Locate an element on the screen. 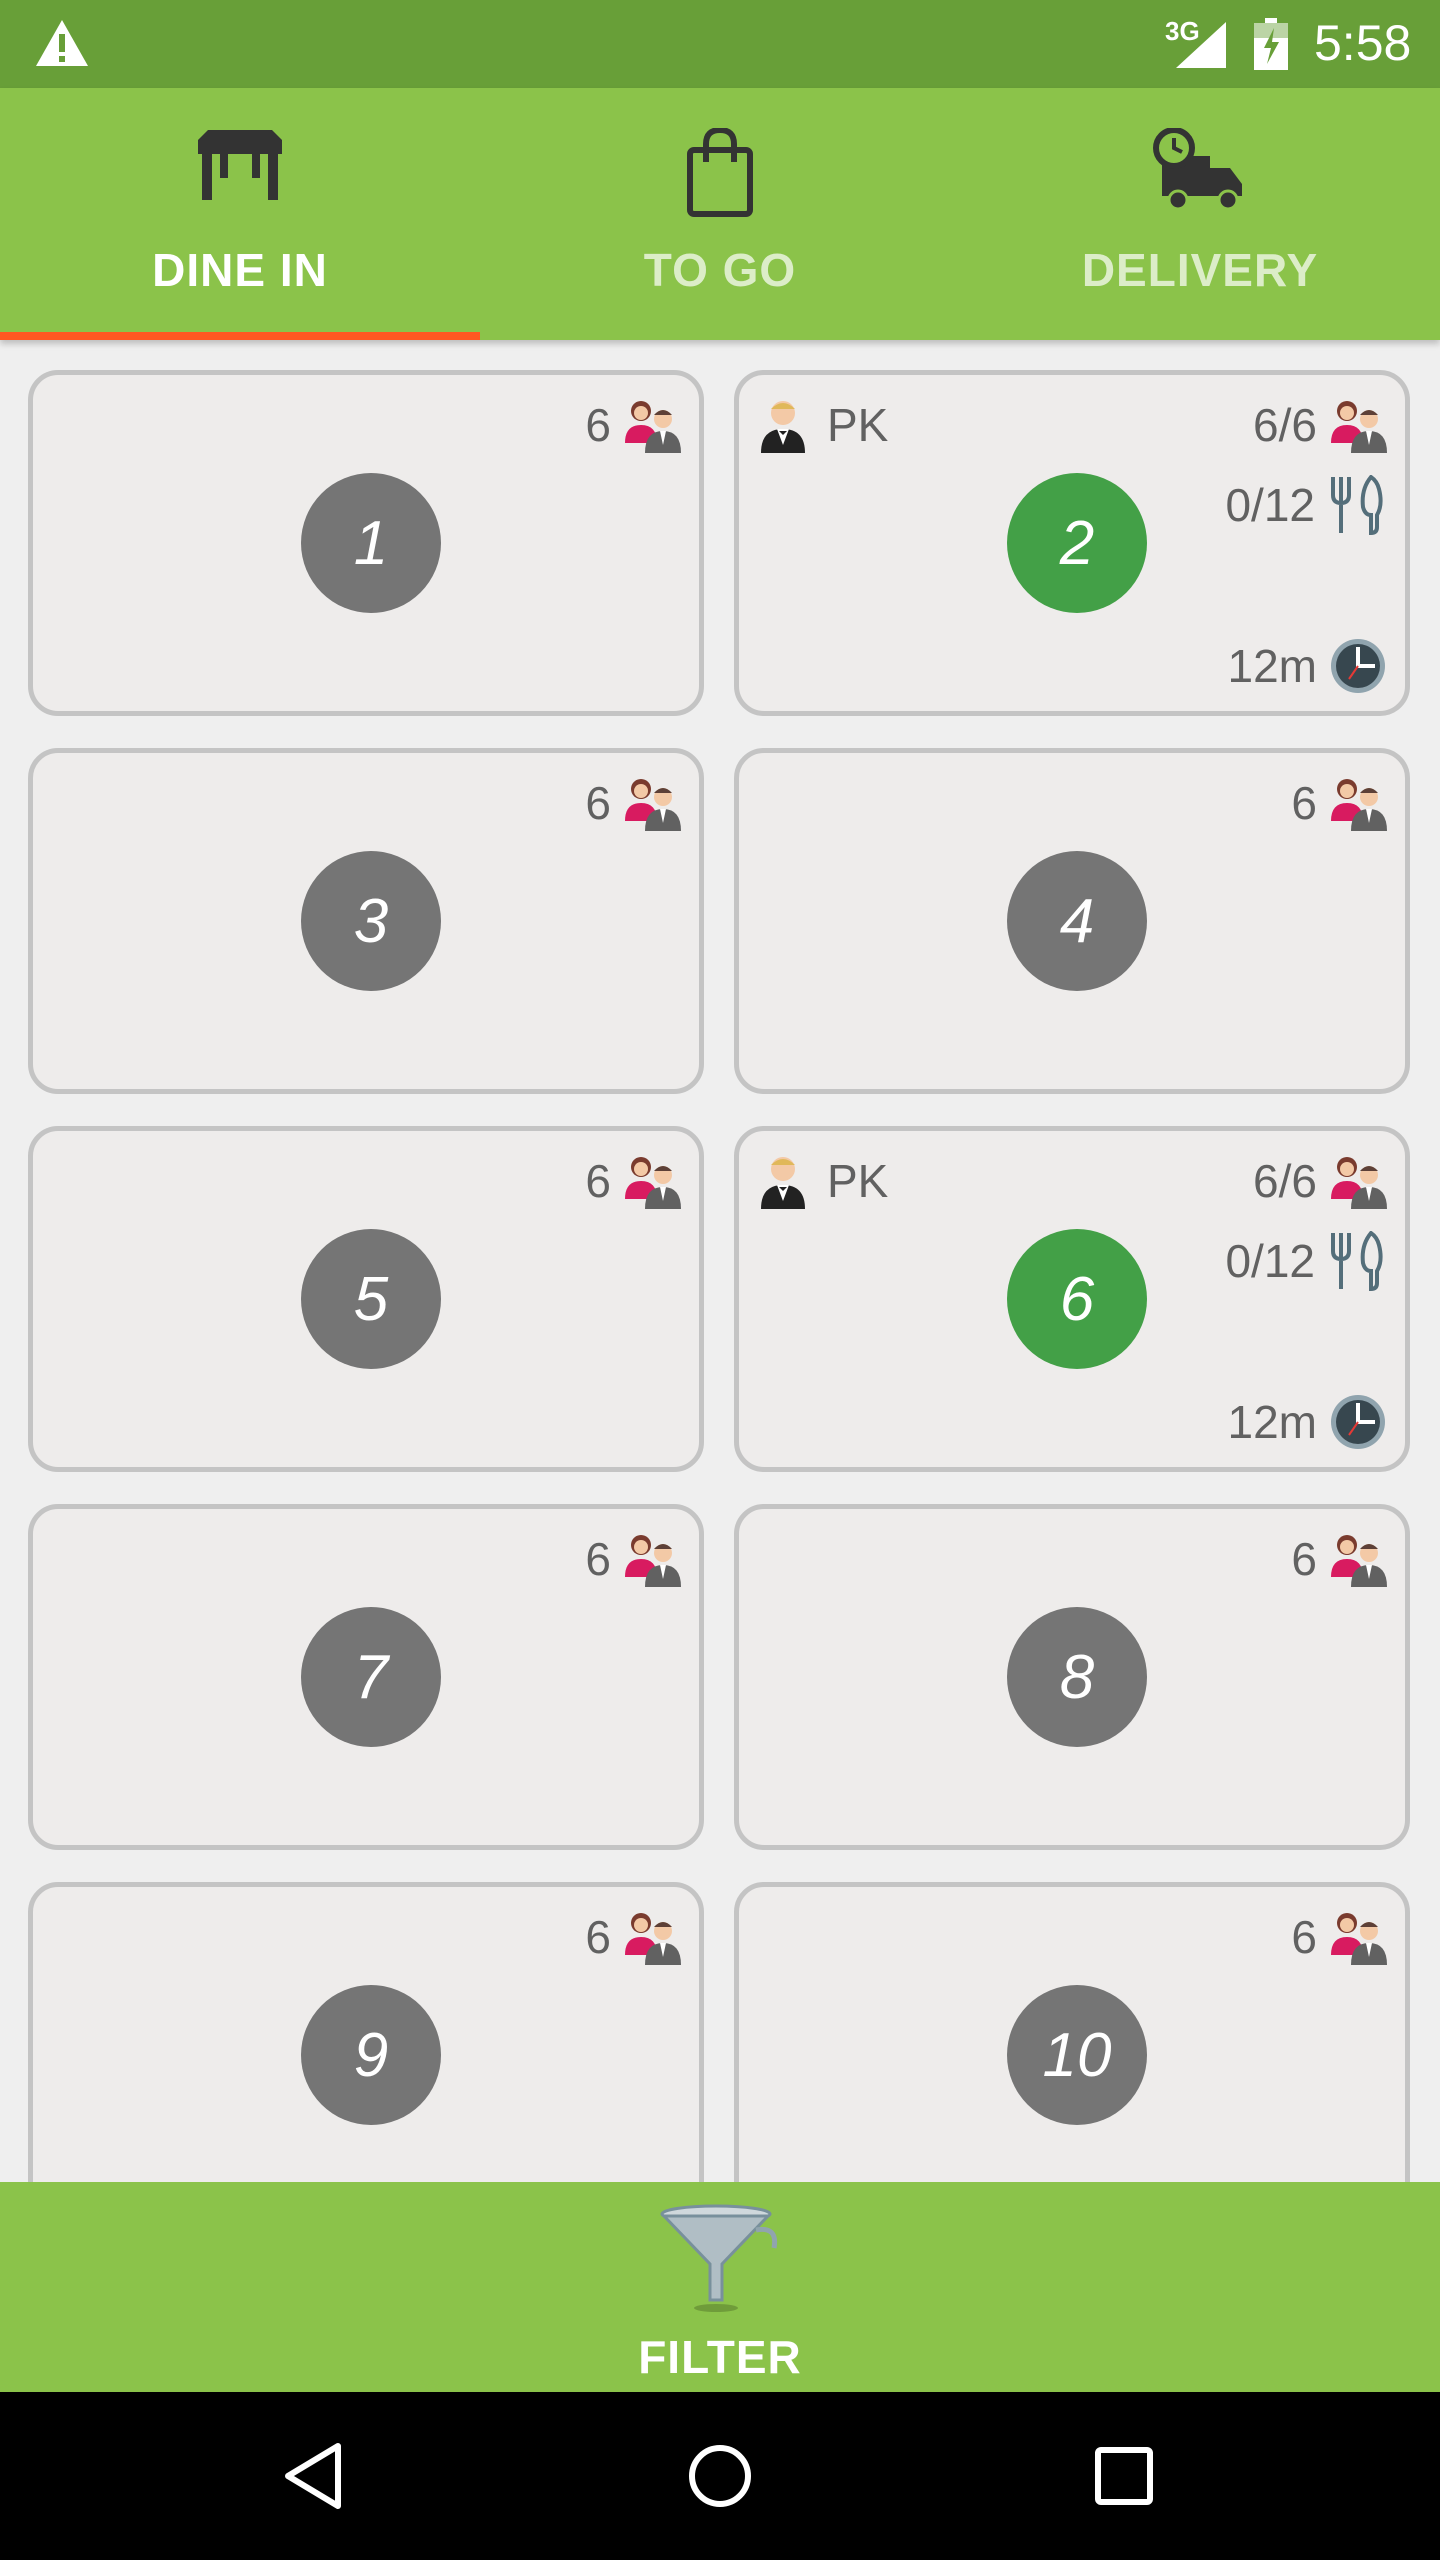  table-card-7: 6 7 is located at coordinates (366, 1677).